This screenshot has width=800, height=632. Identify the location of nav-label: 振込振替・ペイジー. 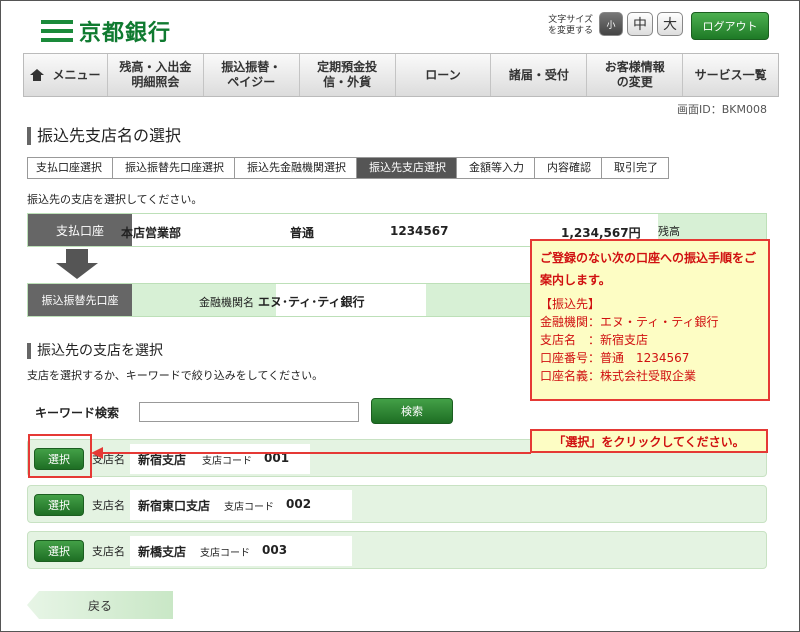
(251, 74).